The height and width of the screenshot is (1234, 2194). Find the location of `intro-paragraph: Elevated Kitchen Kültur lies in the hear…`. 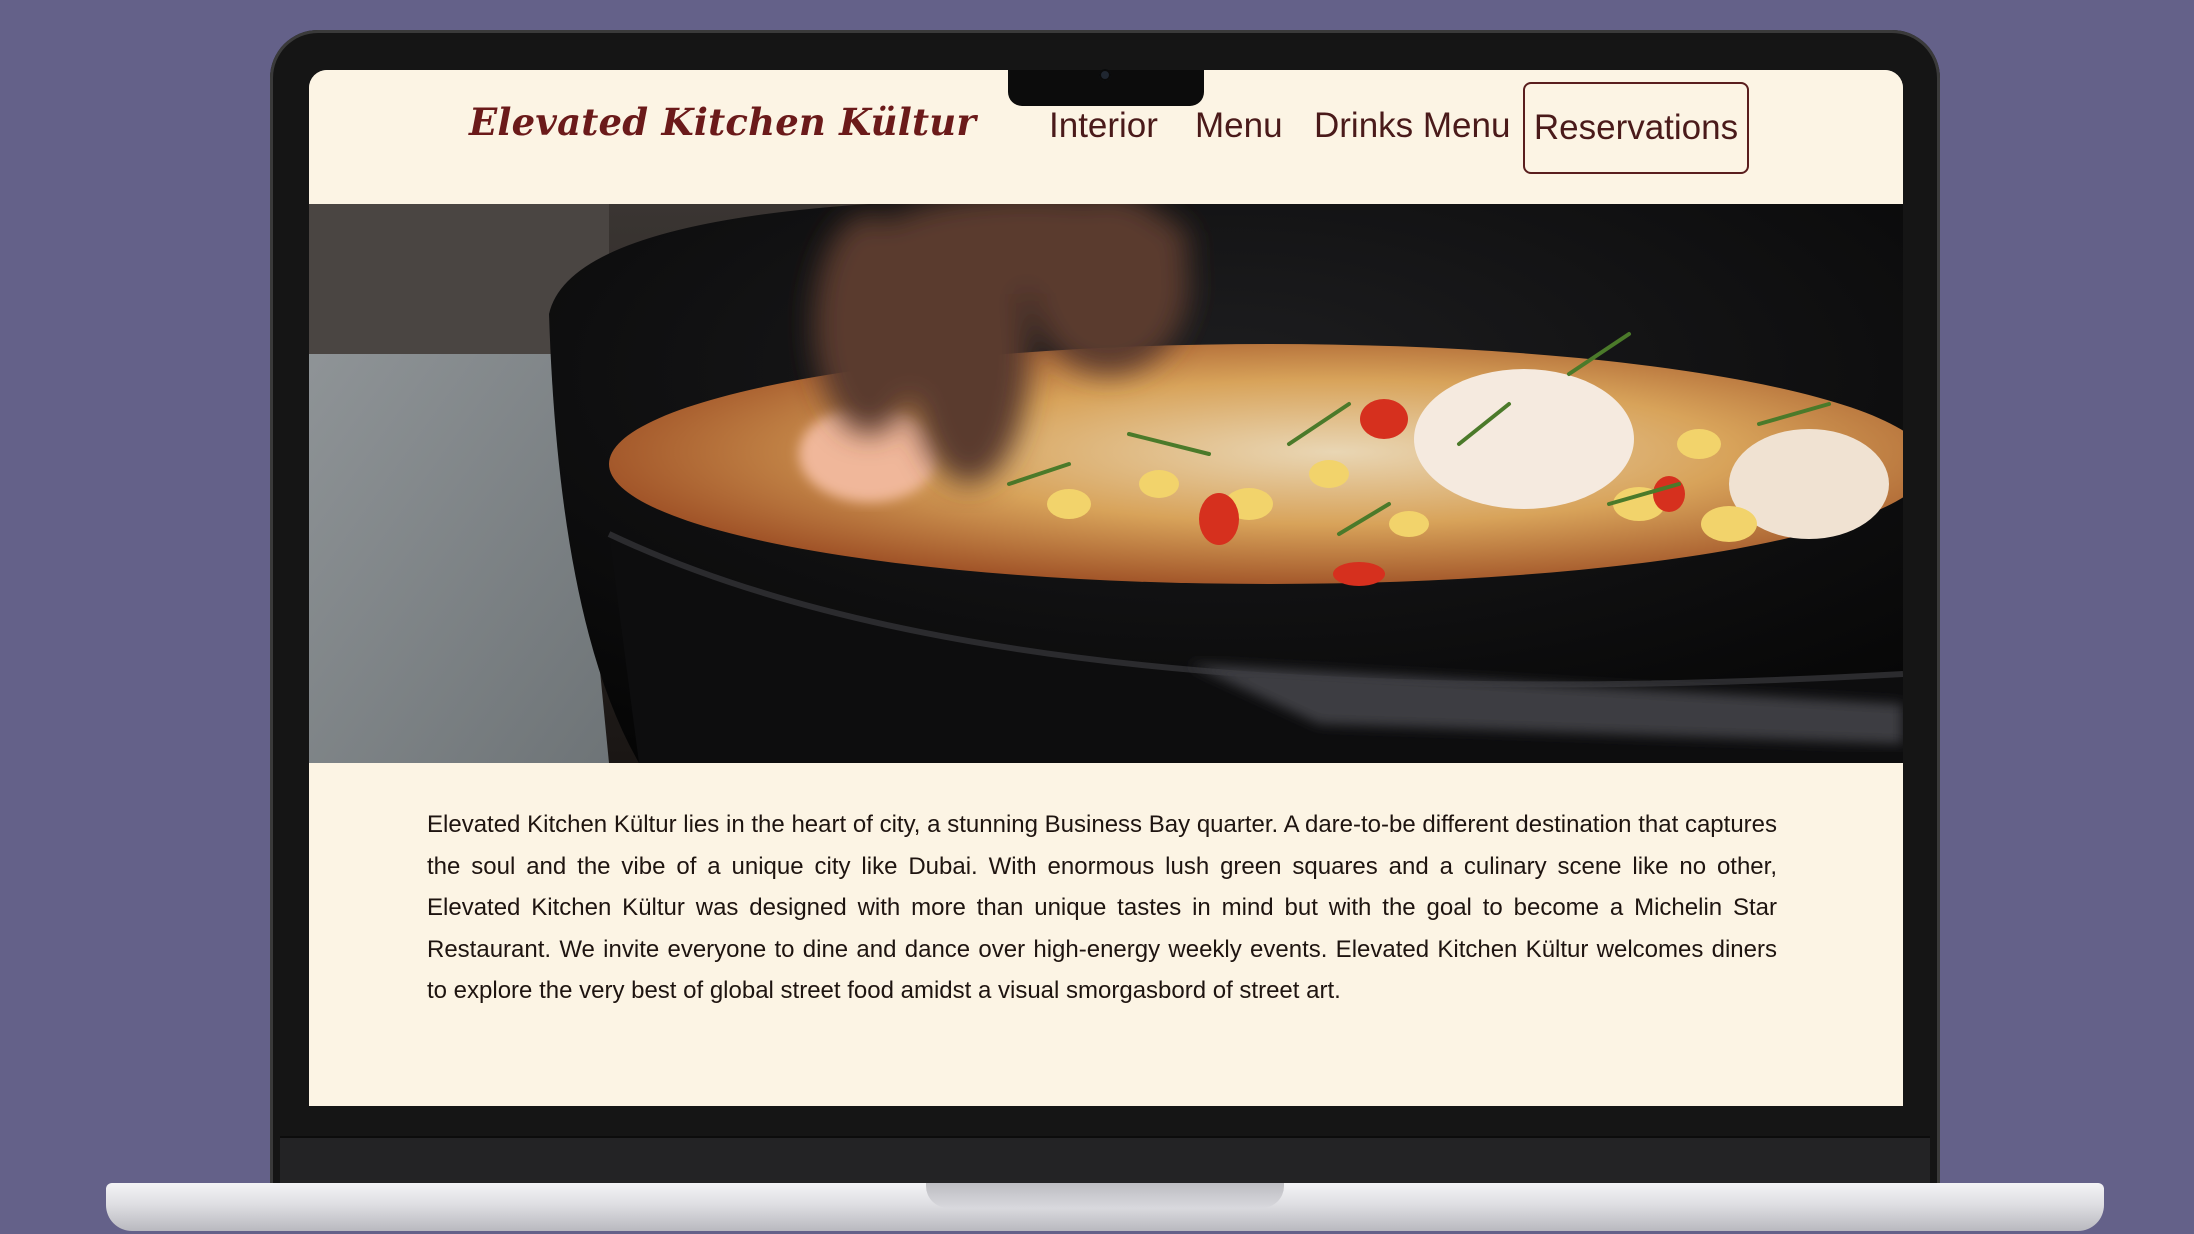

intro-paragraph: Elevated Kitchen Kültur lies in the hear… is located at coordinates (1102, 907).